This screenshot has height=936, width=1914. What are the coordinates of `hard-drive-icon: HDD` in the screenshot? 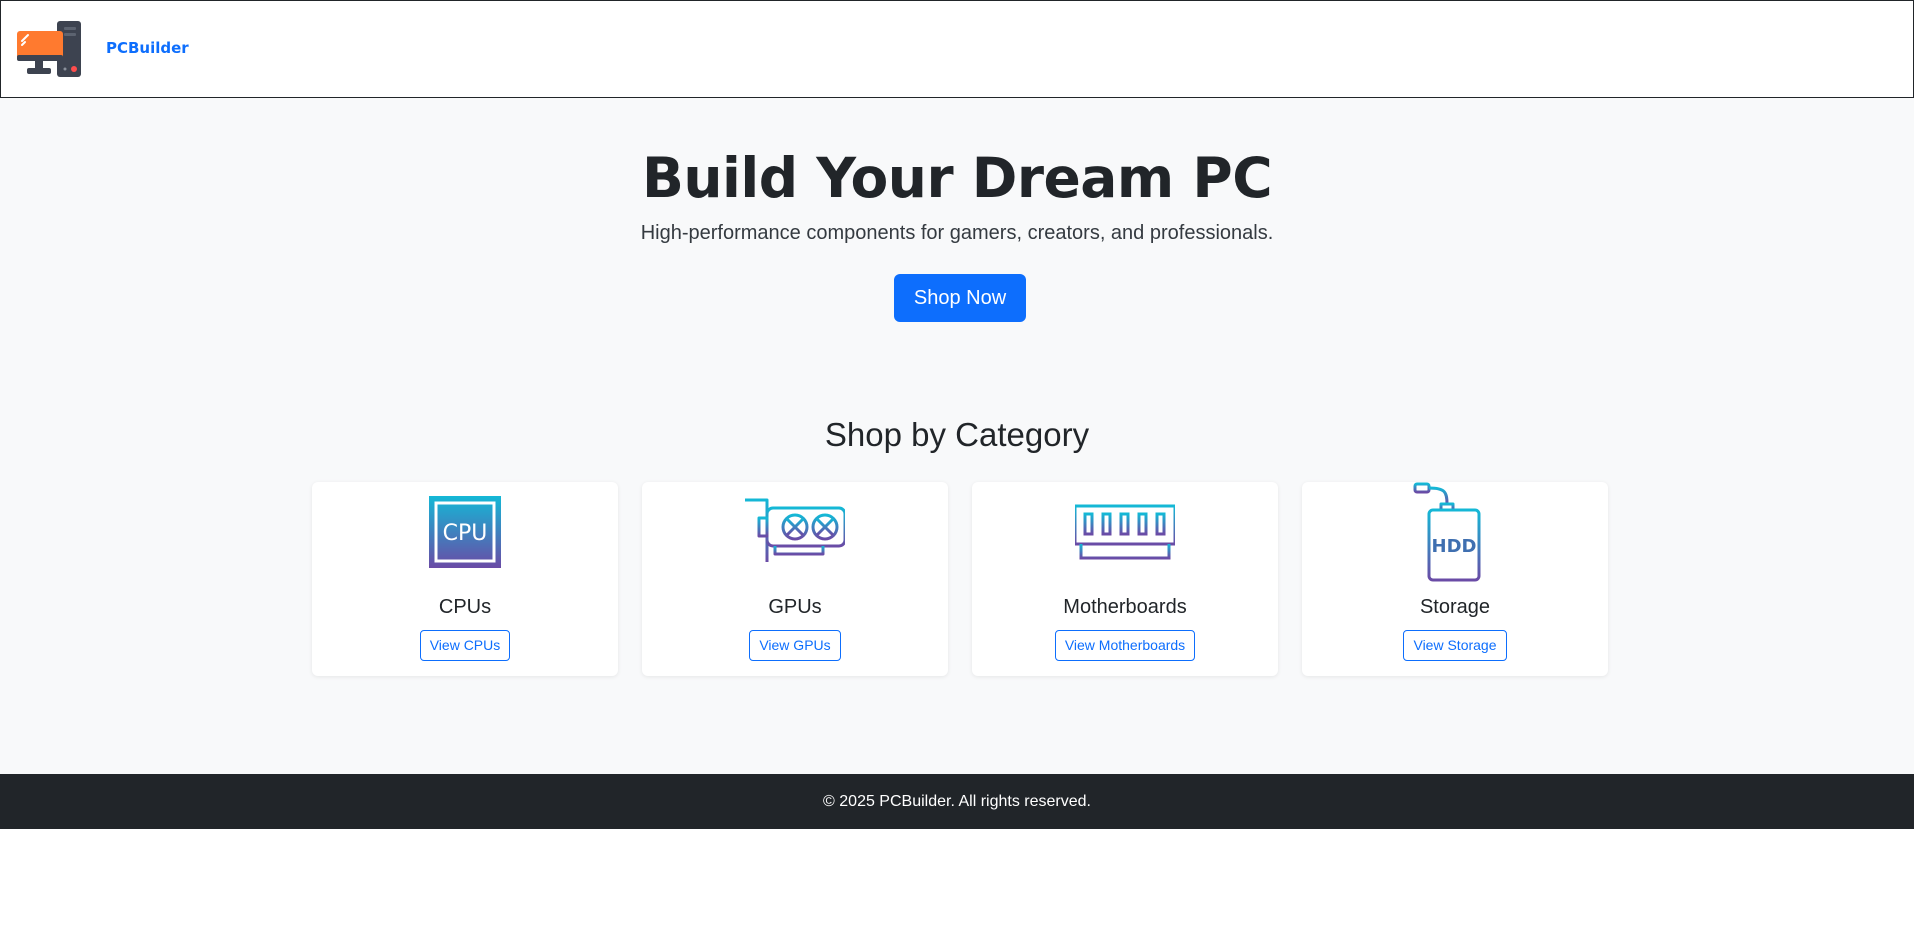 It's located at (1447, 532).